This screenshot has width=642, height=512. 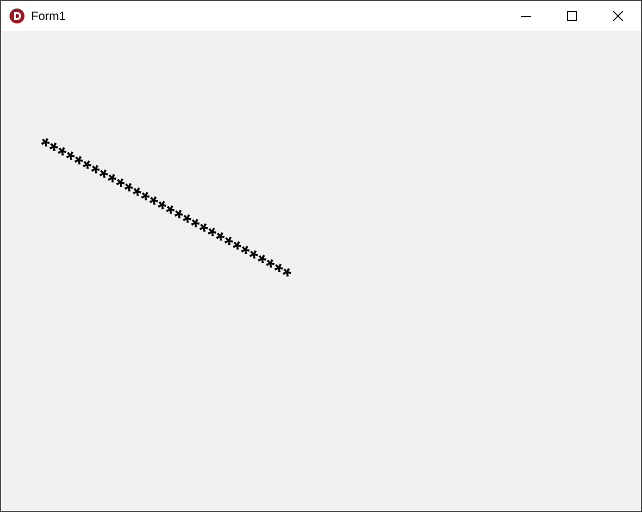 I want to click on close-icon, so click(x=618, y=16).